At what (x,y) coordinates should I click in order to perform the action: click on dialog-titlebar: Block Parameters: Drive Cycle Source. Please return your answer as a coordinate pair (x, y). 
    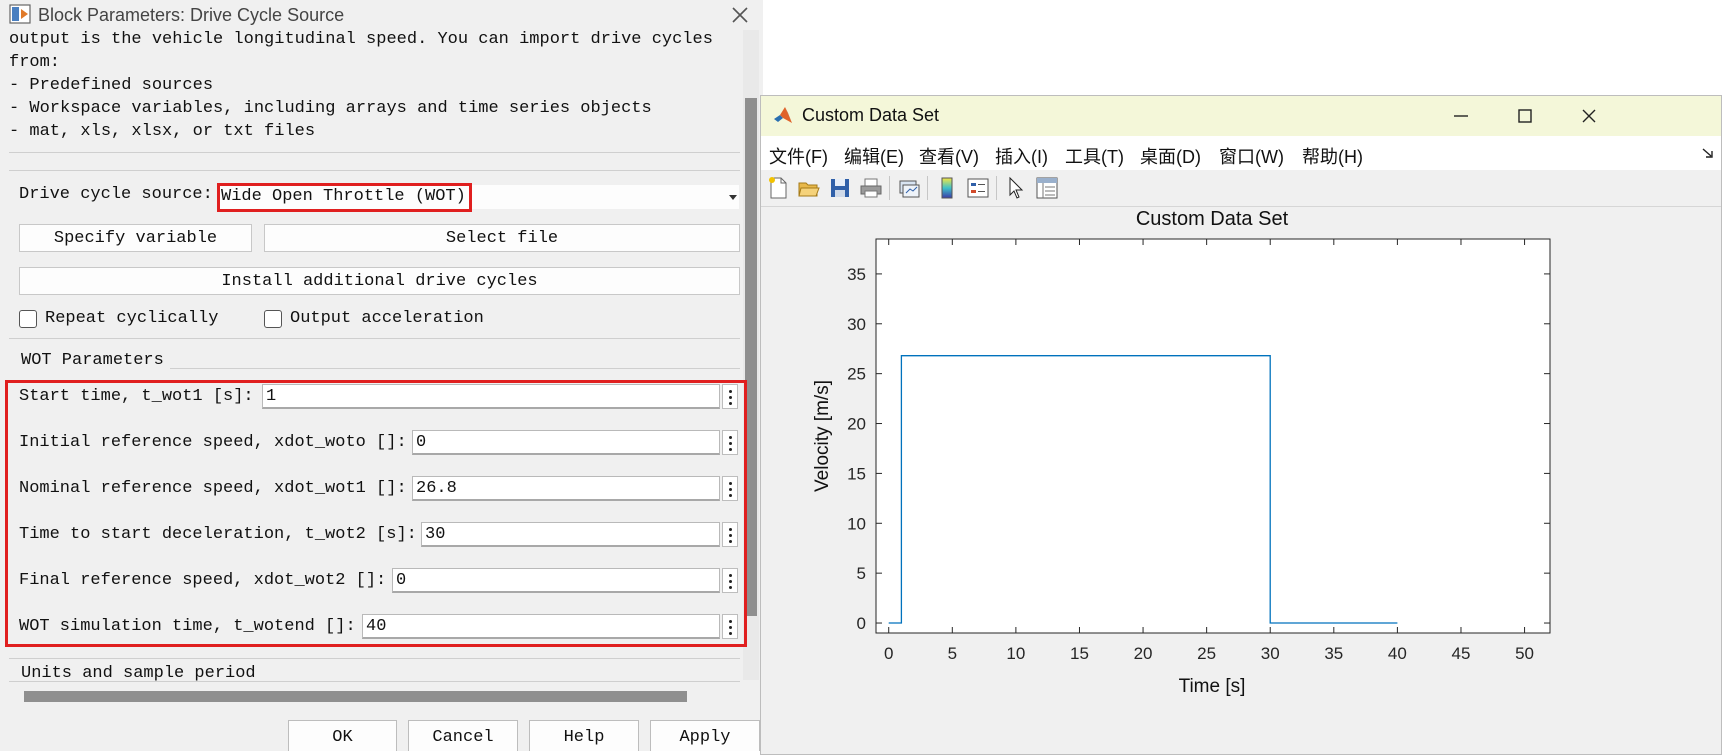
    Looking at the image, I should click on (381, 15).